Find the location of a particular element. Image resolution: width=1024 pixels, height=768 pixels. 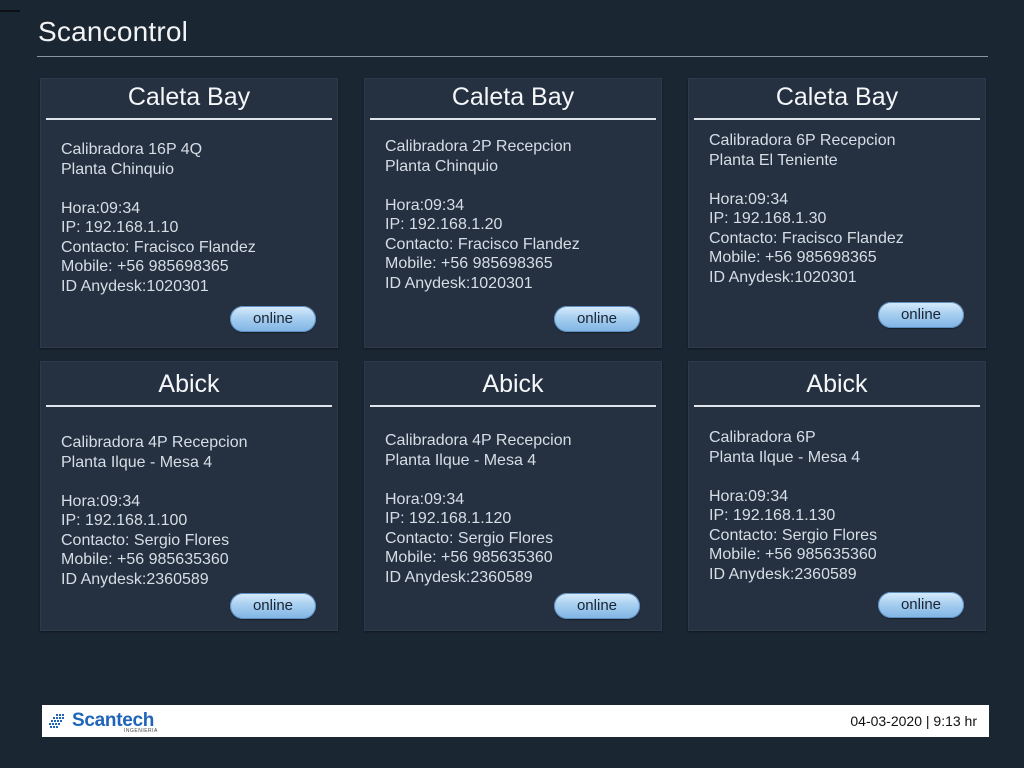

card-device-name: Calibradora 2P Recepcion is located at coordinates (478, 146).